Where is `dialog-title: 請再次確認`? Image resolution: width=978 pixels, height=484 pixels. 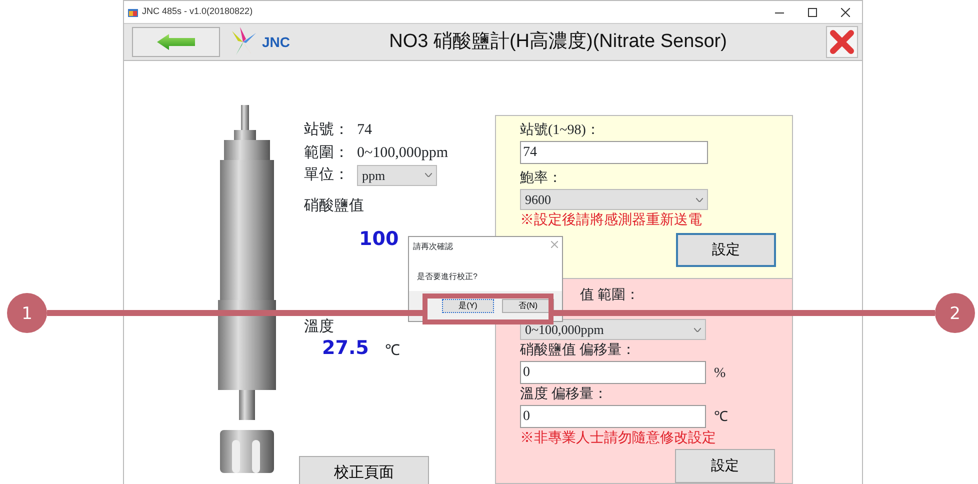
dialog-title: 請再次確認 is located at coordinates (433, 247).